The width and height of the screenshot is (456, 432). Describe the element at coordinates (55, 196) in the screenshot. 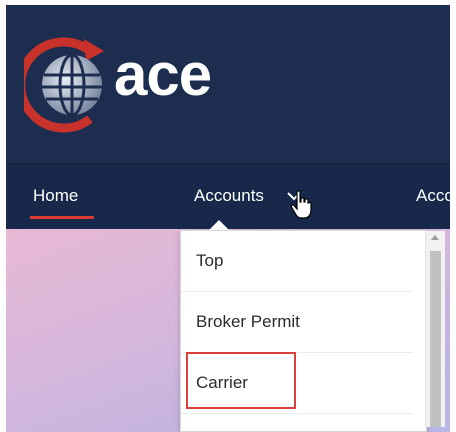

I see `nav-item-home: Home` at that location.